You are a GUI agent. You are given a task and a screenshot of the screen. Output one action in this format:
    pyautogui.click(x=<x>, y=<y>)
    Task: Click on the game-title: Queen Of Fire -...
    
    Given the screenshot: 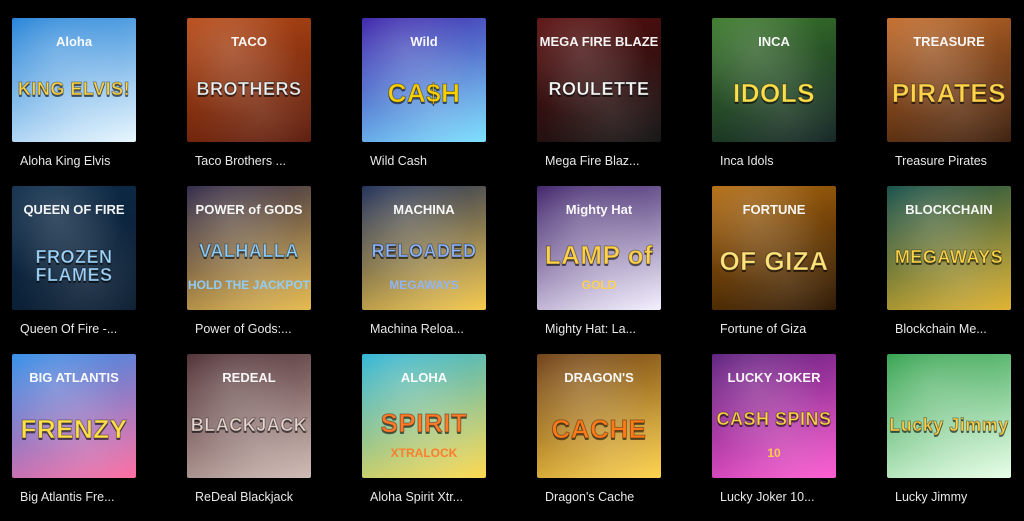 What is the action you would take?
    pyautogui.click(x=74, y=329)
    